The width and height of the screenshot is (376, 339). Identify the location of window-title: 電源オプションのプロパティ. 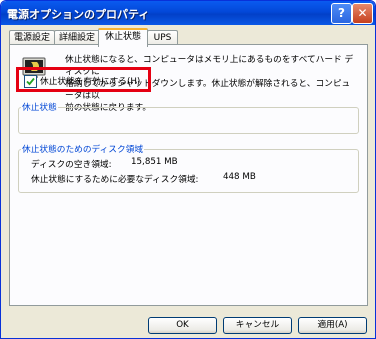
(78, 14).